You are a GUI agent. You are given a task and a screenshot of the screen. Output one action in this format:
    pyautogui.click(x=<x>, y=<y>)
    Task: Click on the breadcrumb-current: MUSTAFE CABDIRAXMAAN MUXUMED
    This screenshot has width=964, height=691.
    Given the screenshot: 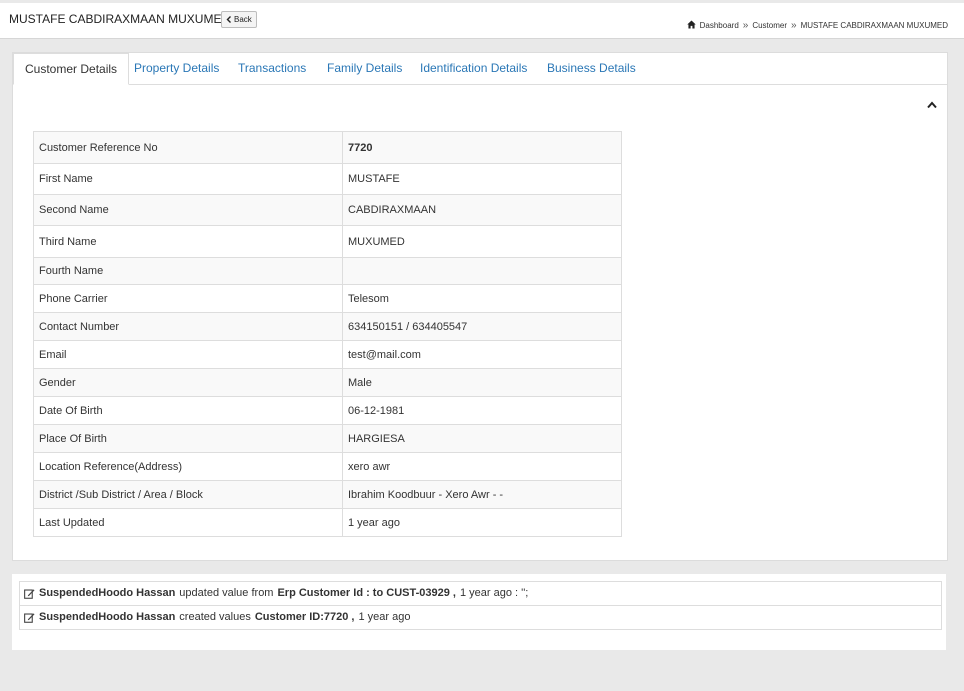 What is the action you would take?
    pyautogui.click(x=874, y=25)
    